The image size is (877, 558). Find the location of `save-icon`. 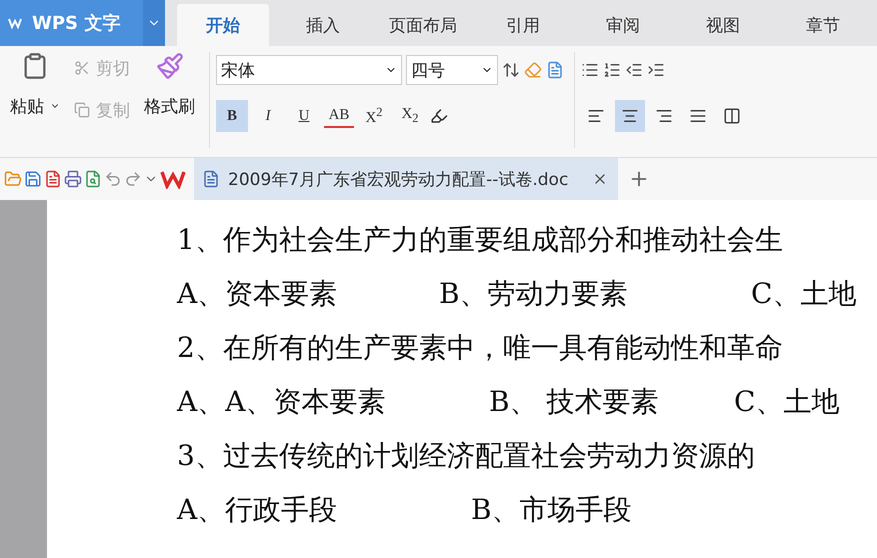

save-icon is located at coordinates (33, 179).